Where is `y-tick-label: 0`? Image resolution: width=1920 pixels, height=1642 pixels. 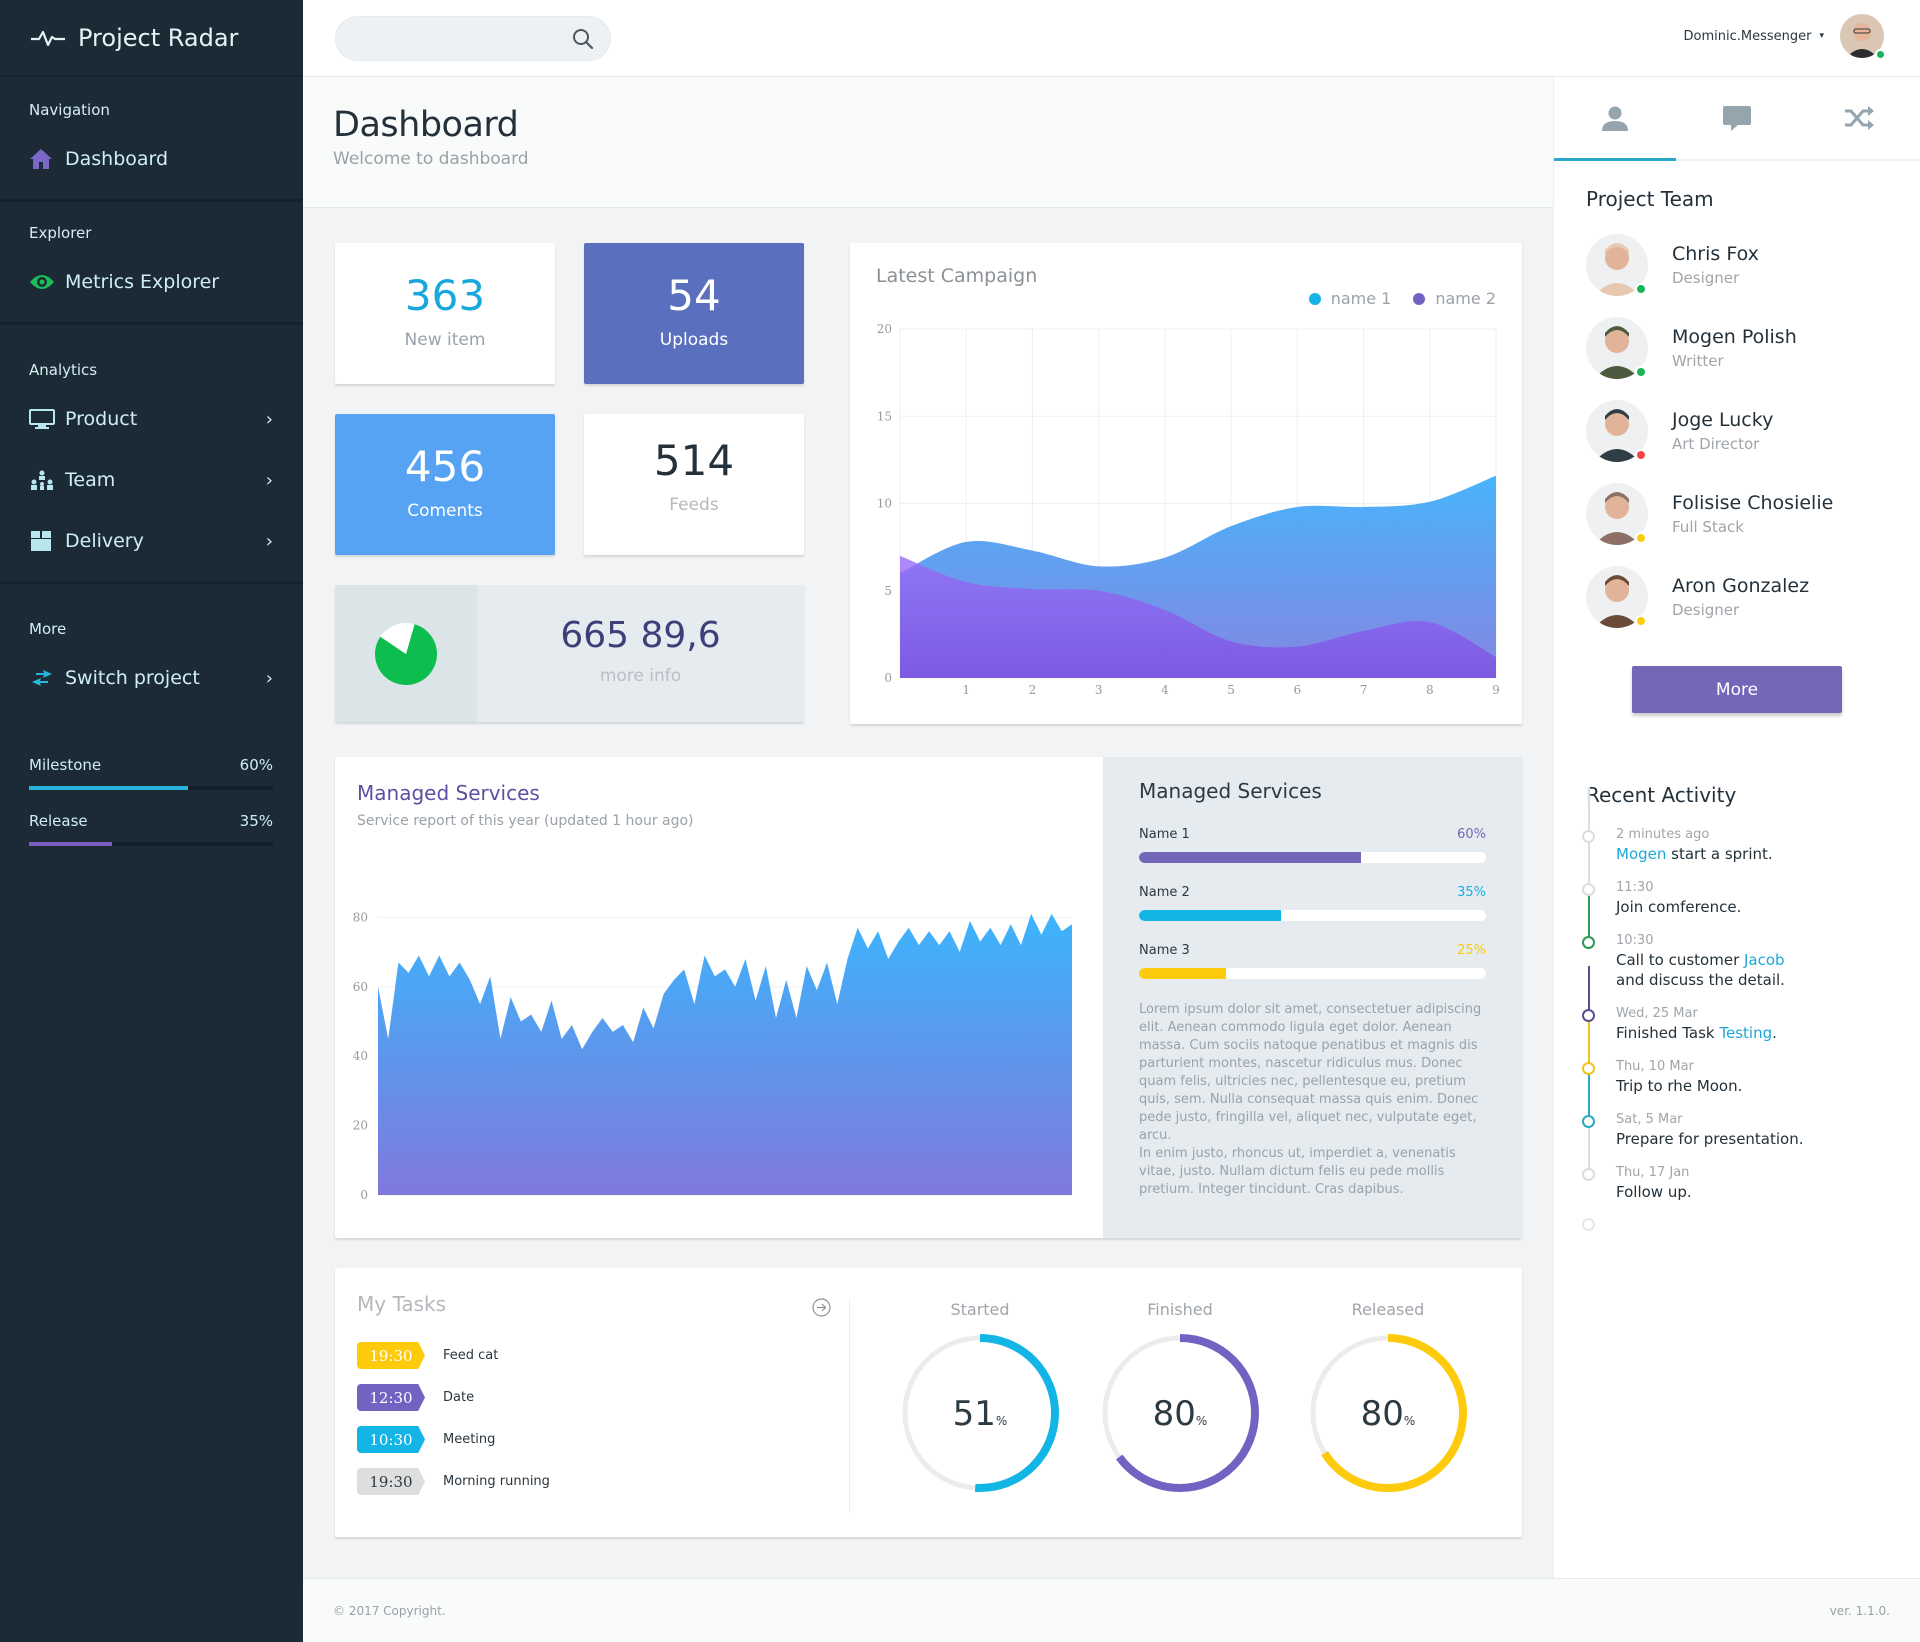
y-tick-label: 0 is located at coordinates (888, 678).